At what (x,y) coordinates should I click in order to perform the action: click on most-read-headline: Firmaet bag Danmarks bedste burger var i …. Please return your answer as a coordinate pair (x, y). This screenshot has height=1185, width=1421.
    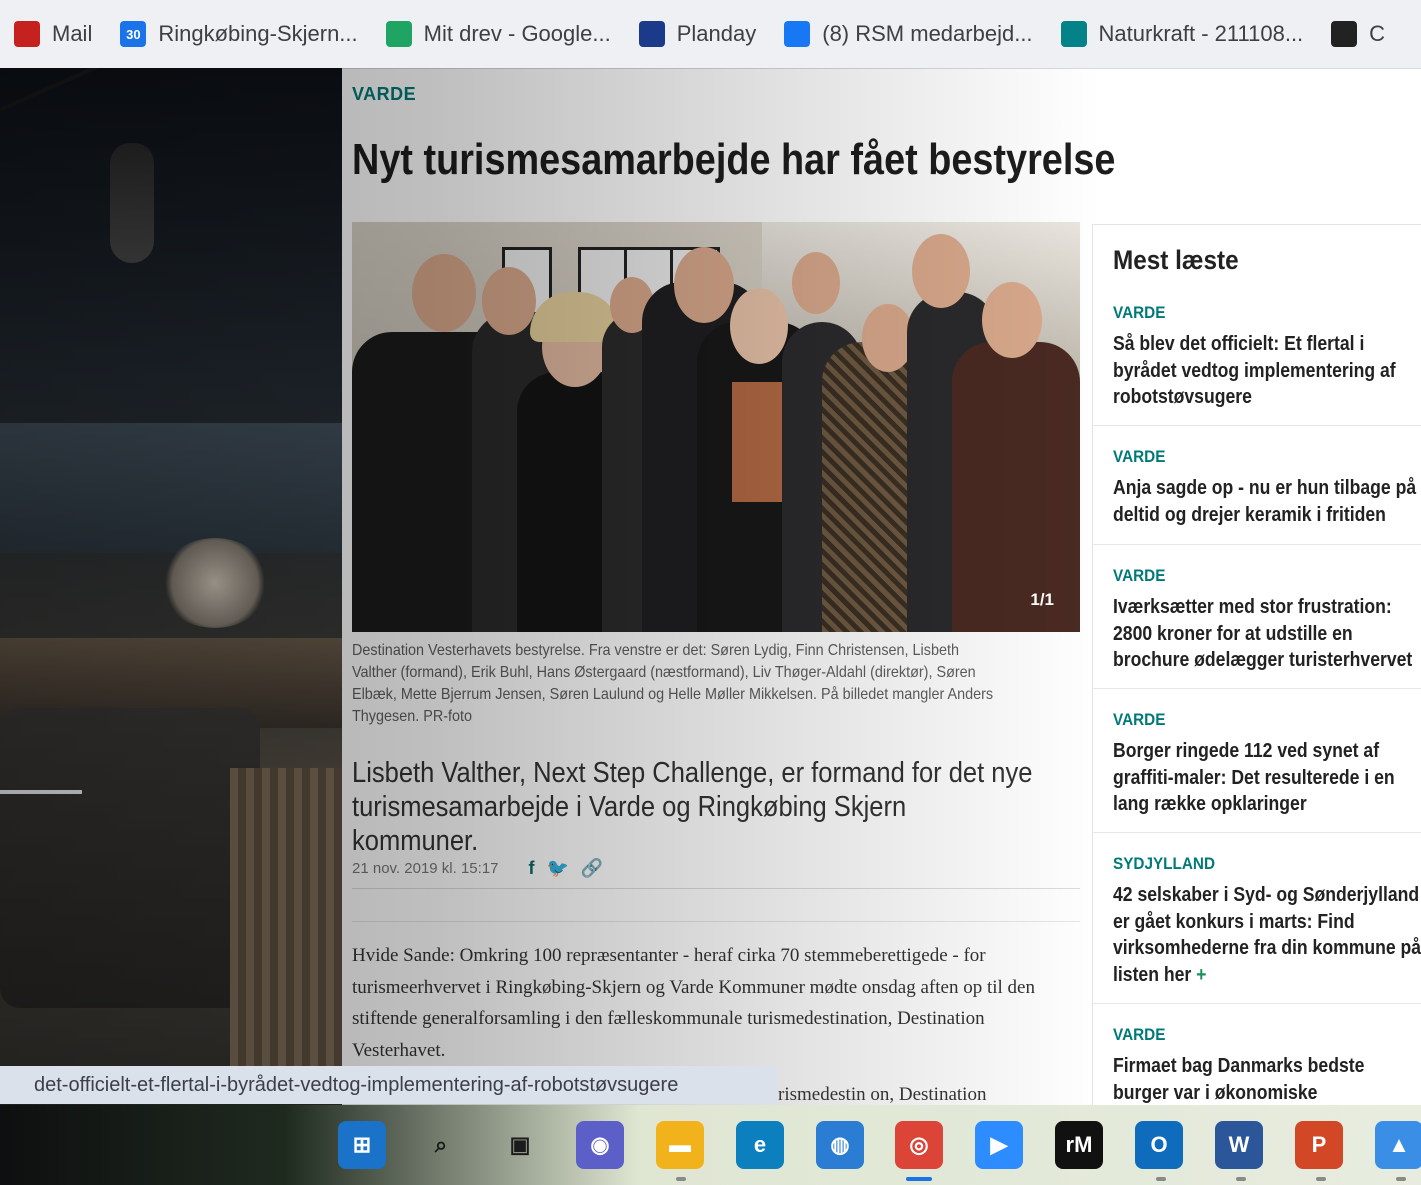
    Looking at the image, I should click on (1258, 1079).